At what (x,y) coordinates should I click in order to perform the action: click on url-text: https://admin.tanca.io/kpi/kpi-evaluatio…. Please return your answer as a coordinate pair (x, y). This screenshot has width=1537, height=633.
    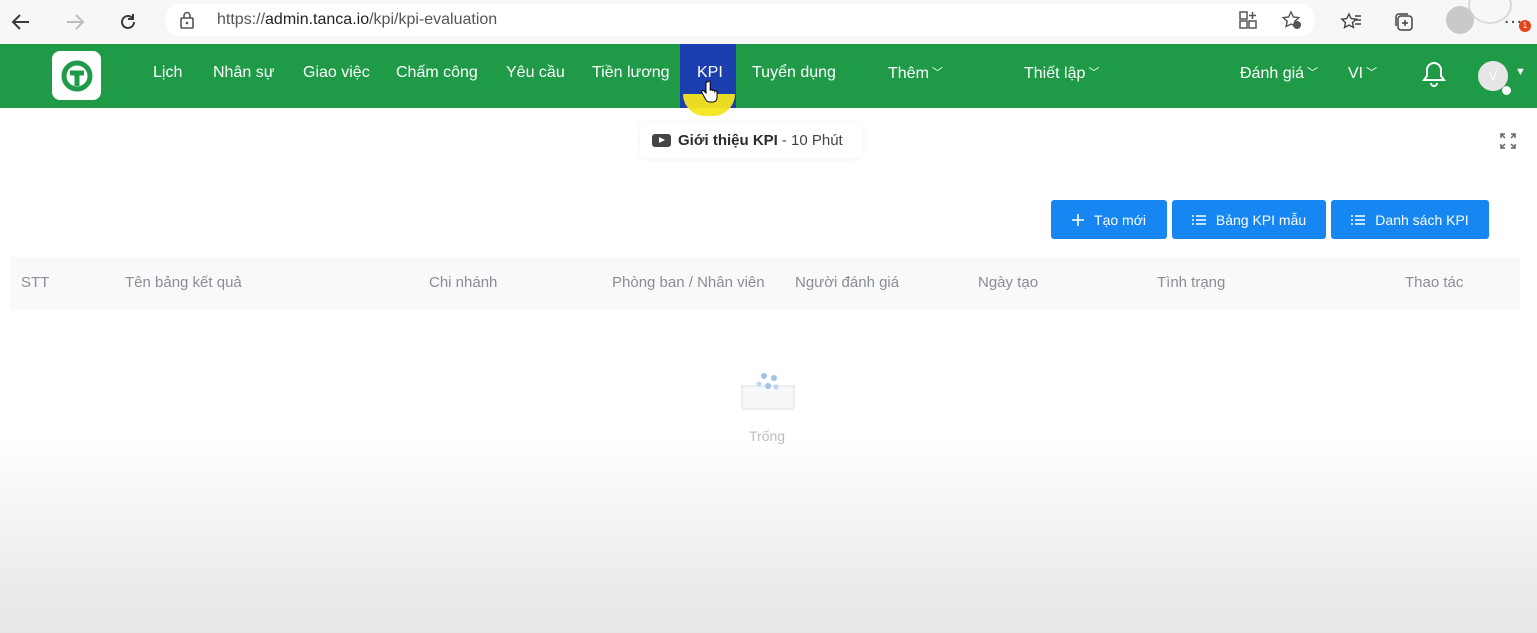
    Looking at the image, I should click on (357, 20).